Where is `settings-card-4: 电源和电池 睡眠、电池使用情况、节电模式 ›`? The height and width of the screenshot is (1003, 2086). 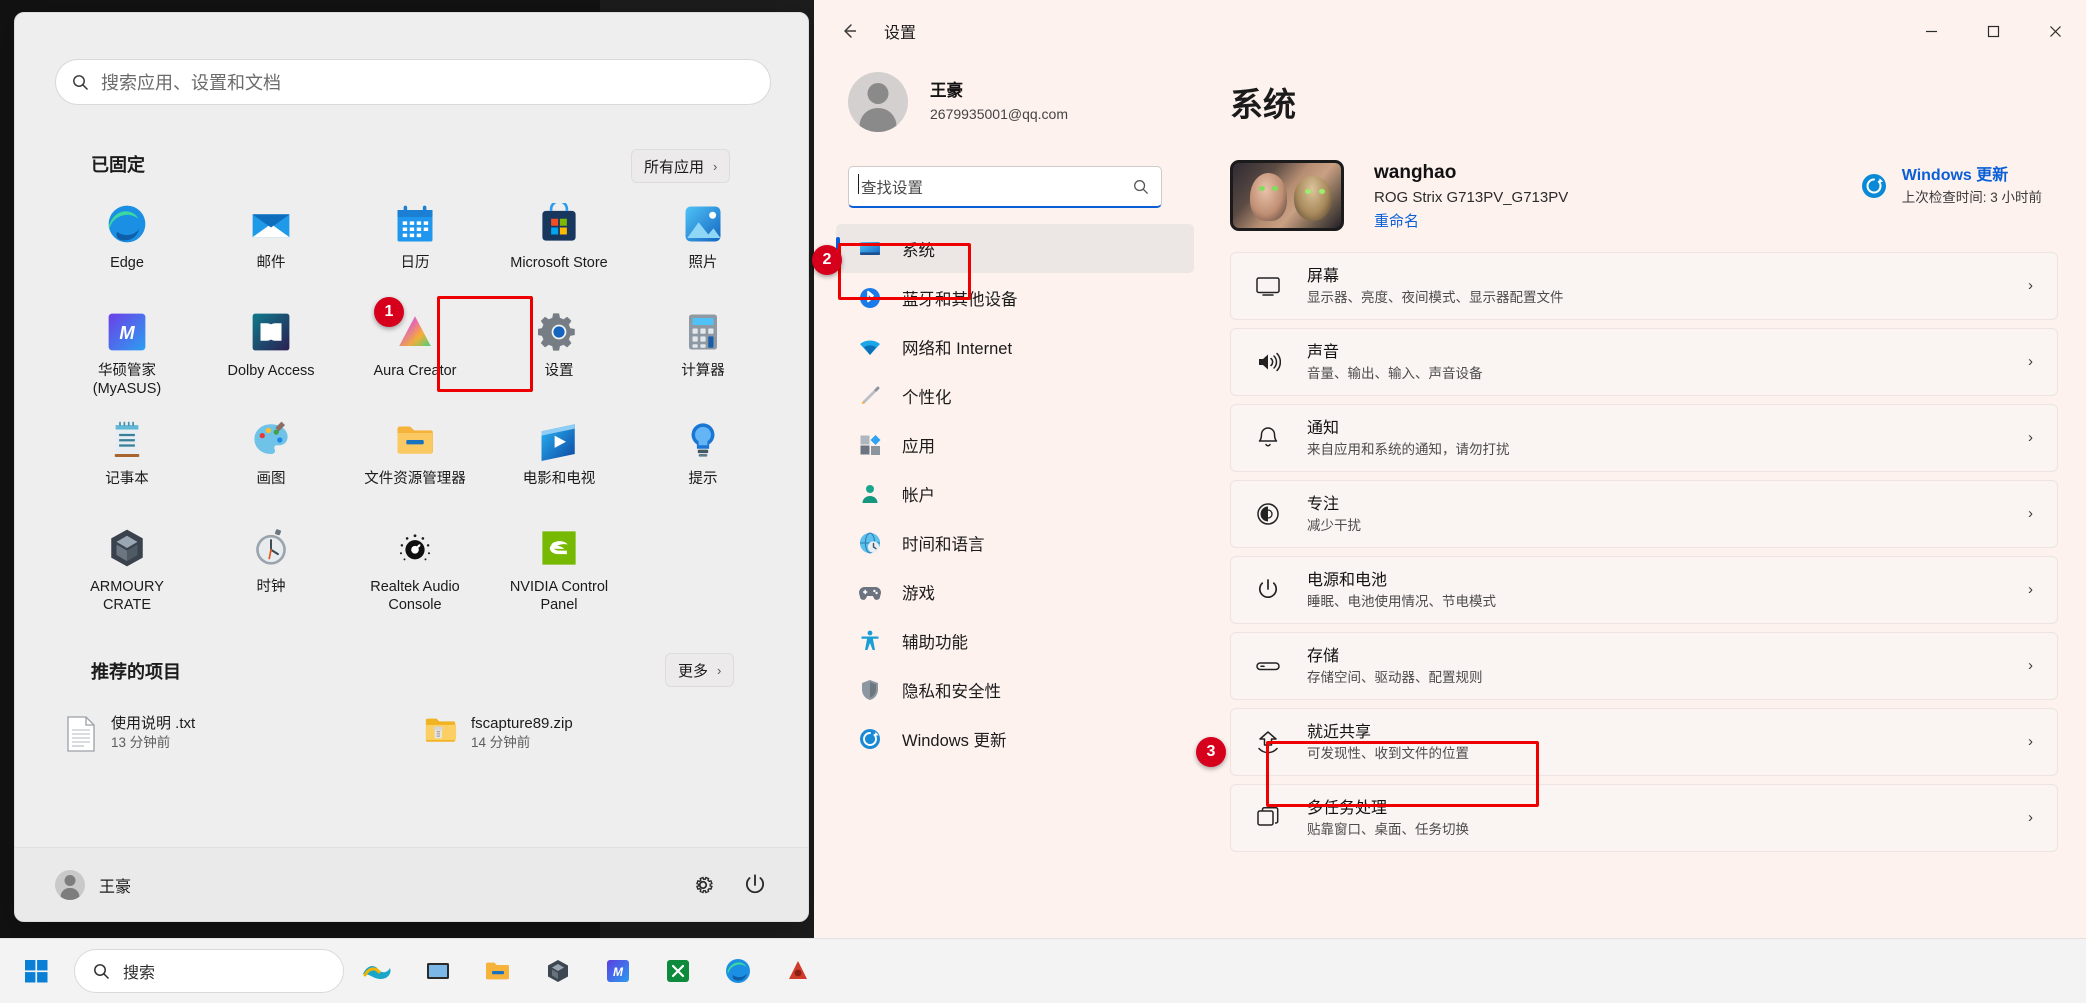 settings-card-4: 电源和电池 睡眠、电池使用情况、节电模式 › is located at coordinates (1644, 589).